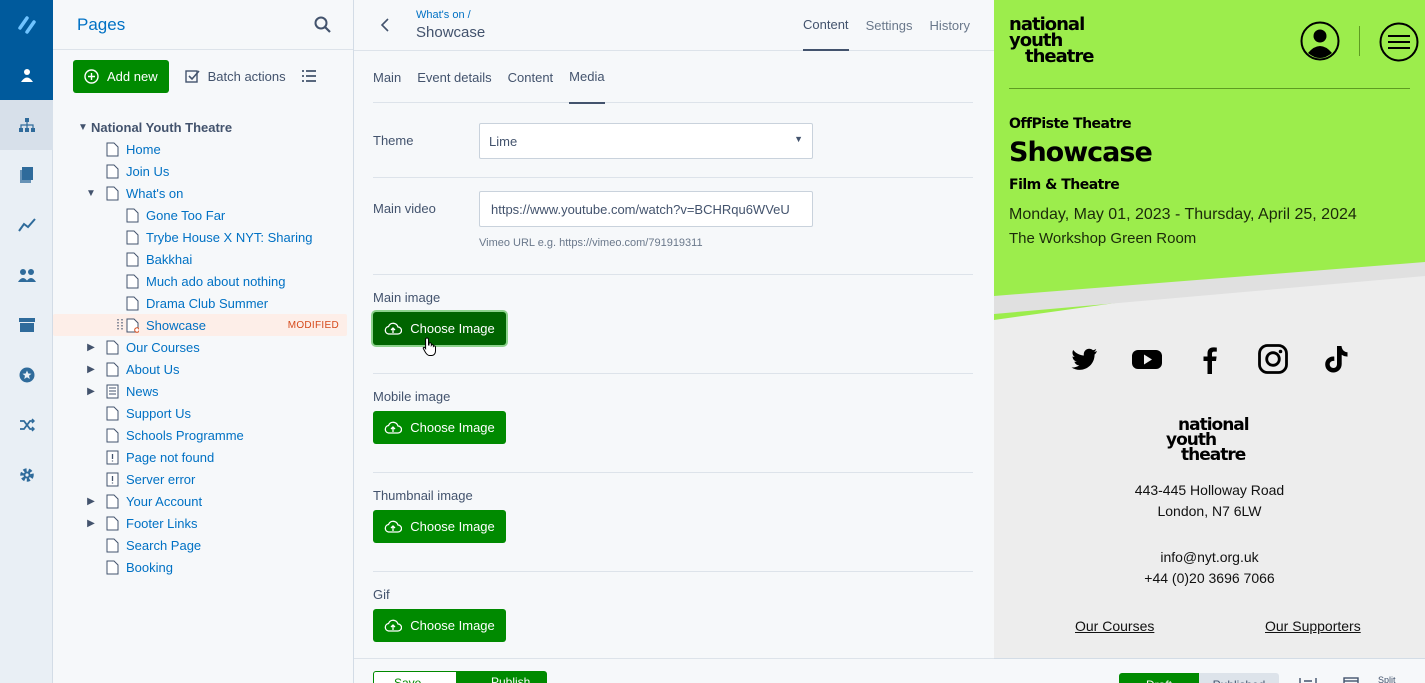 This screenshot has height=683, width=1425. Describe the element at coordinates (450, 15) in the screenshot. I see `breadcrumb: What's on /` at that location.